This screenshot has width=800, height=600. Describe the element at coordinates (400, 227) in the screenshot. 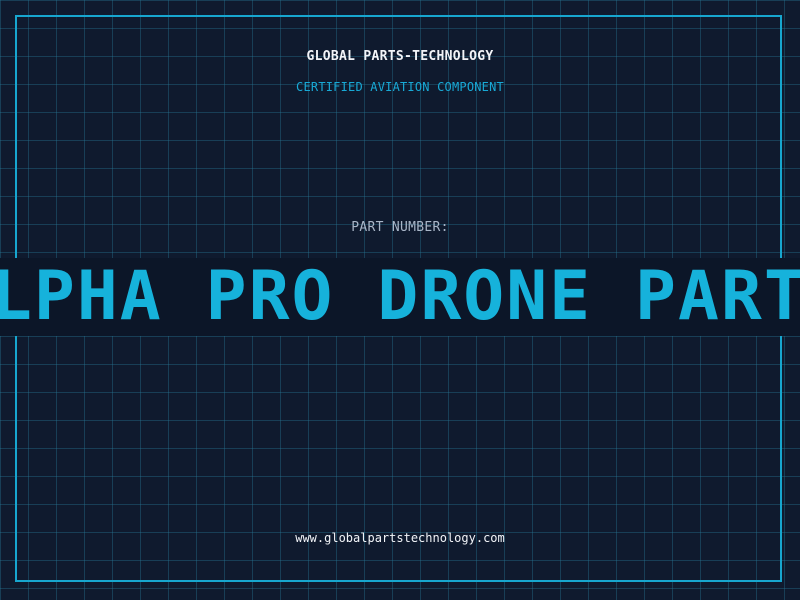

I see `part-number-label: PART NUMBER:` at that location.